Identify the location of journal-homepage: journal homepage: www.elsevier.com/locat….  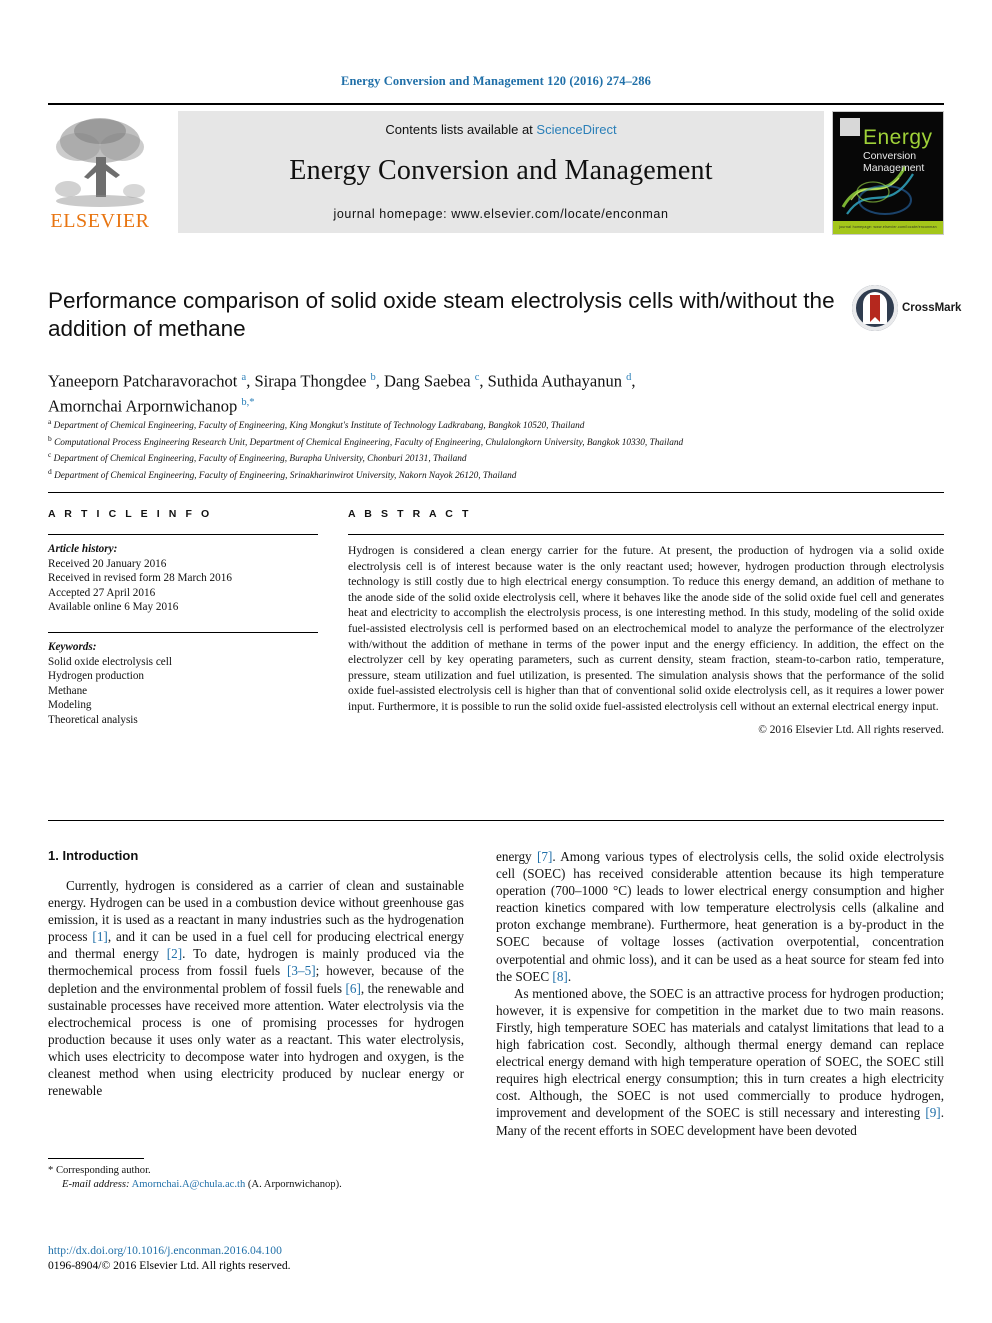
(501, 214).